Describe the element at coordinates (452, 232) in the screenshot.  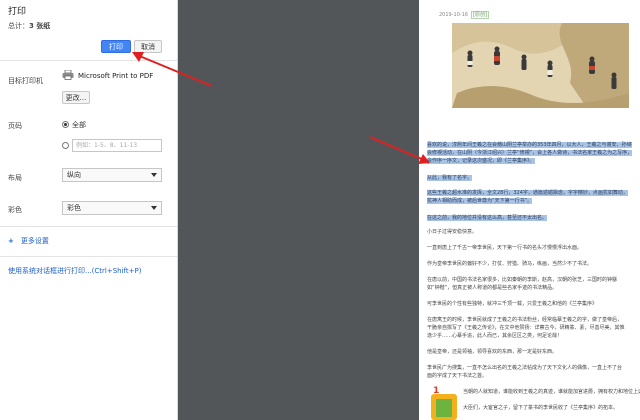
I see `article-paragraph: 小日子过得安稳快意。` at that location.